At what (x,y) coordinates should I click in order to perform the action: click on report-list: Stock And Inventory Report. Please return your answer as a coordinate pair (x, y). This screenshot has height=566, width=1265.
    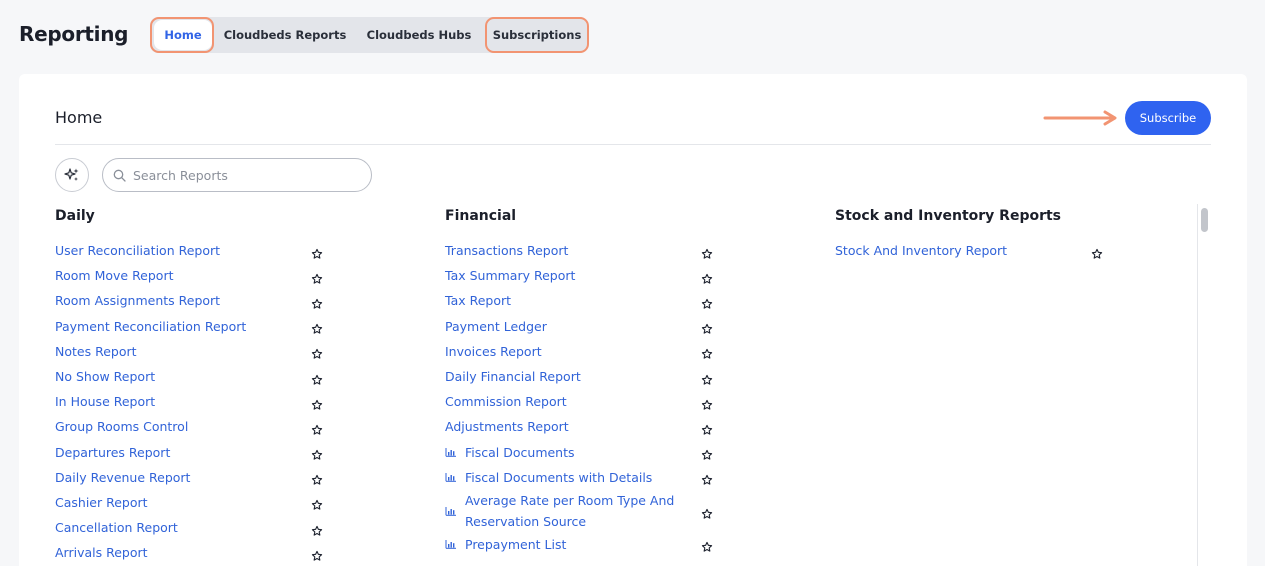
    Looking at the image, I should click on (1000, 250).